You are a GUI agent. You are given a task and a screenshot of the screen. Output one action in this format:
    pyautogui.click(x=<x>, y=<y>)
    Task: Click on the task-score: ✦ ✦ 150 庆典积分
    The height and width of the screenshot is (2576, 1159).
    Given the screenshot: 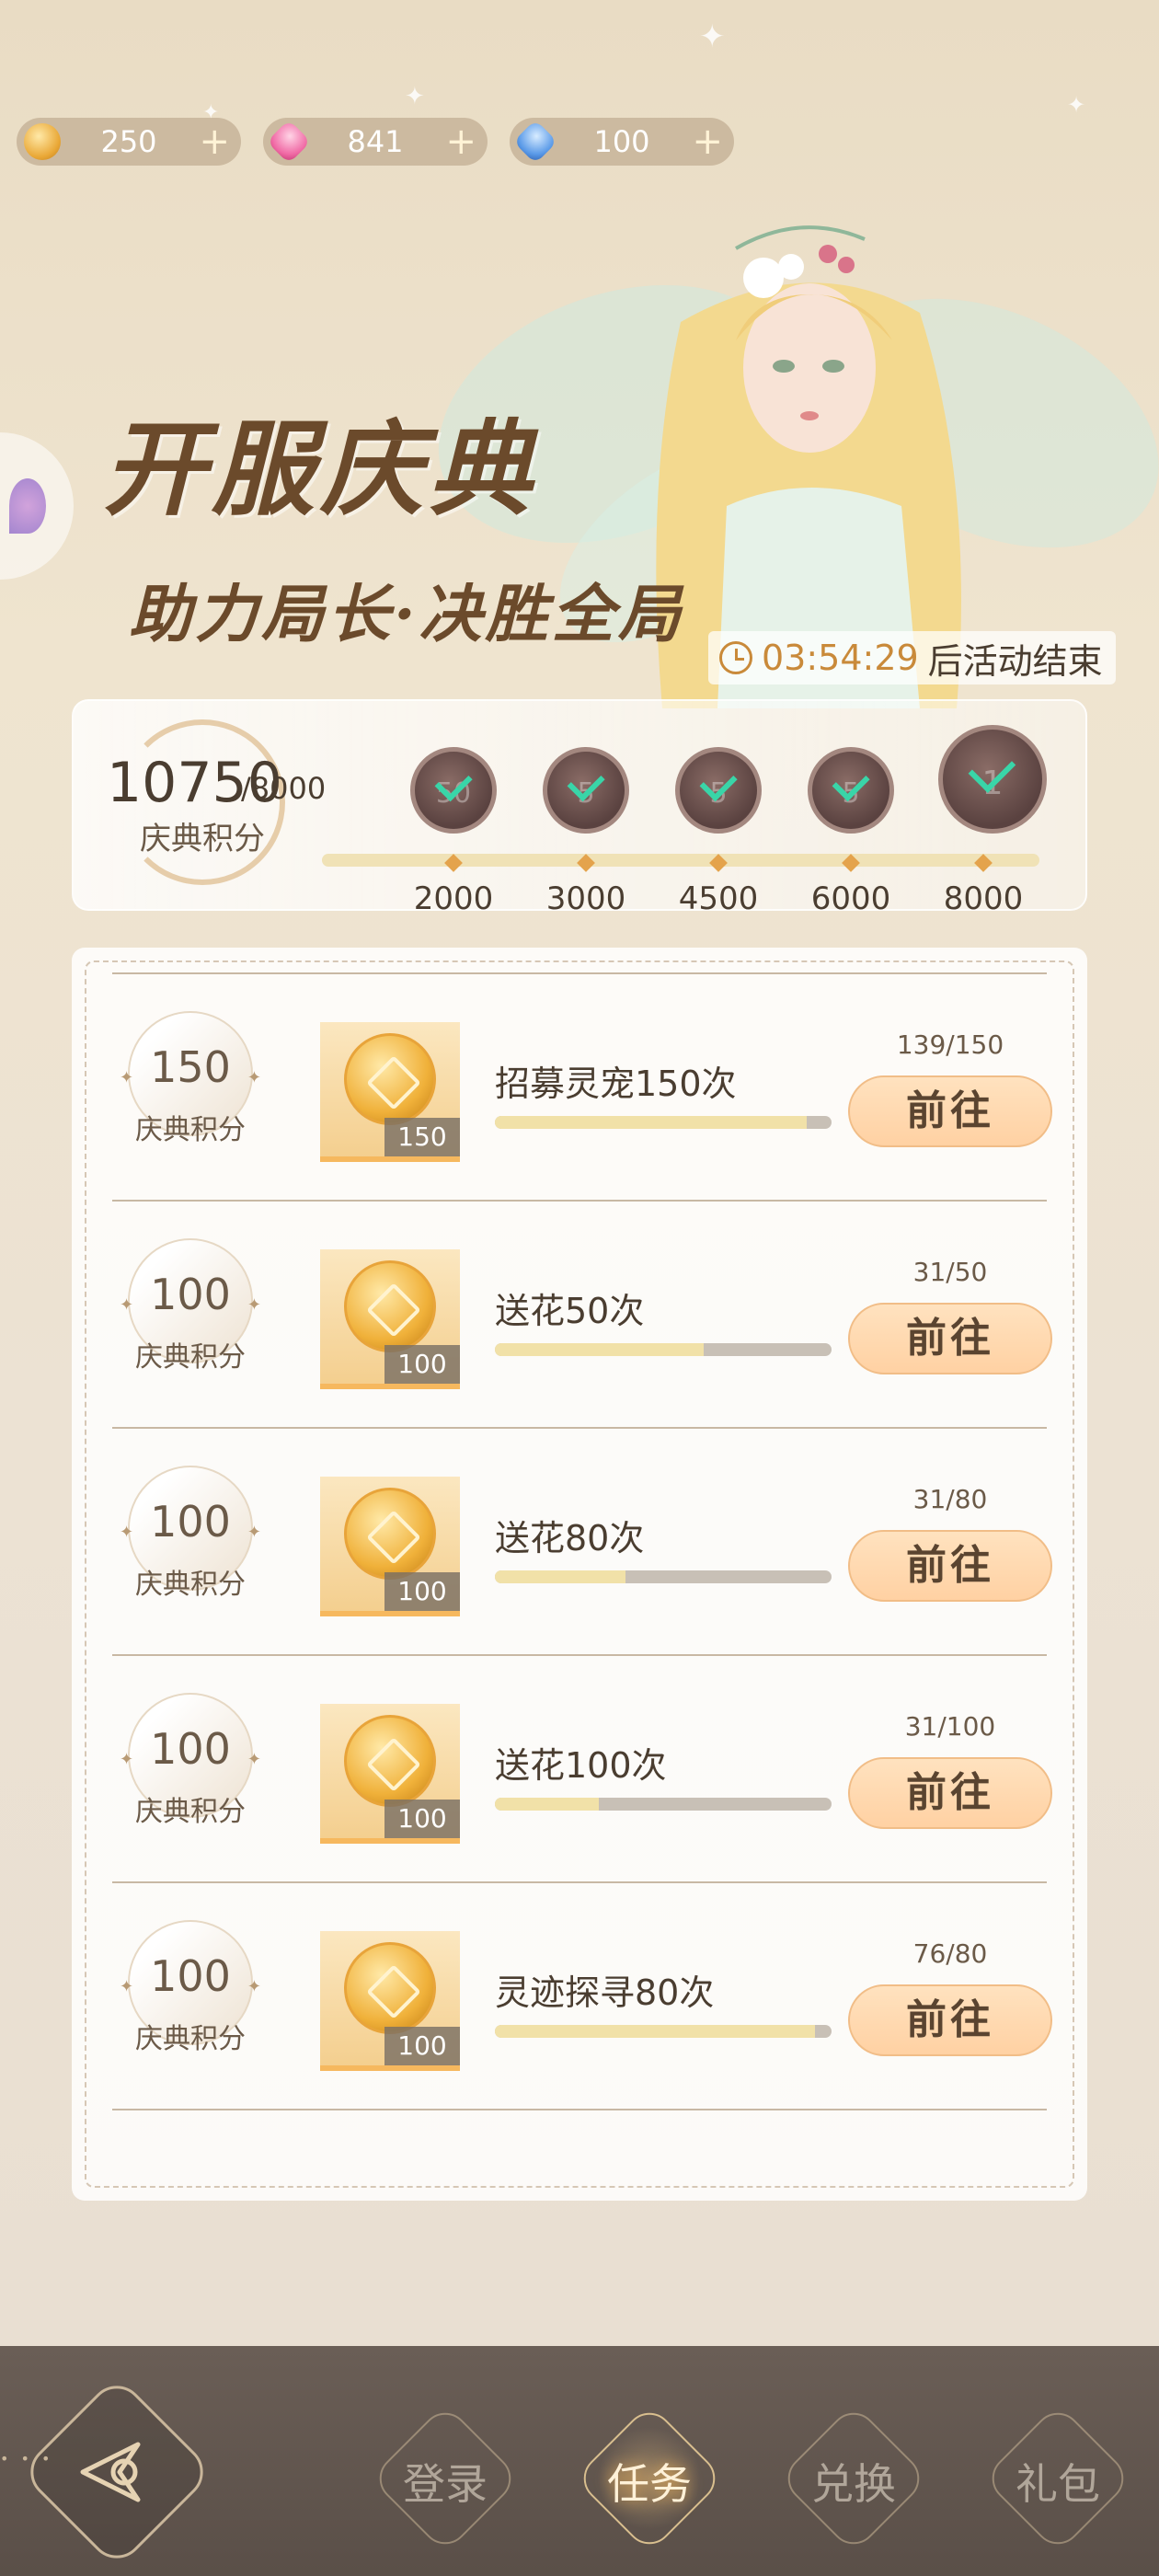 What is the action you would take?
    pyautogui.click(x=190, y=1078)
    